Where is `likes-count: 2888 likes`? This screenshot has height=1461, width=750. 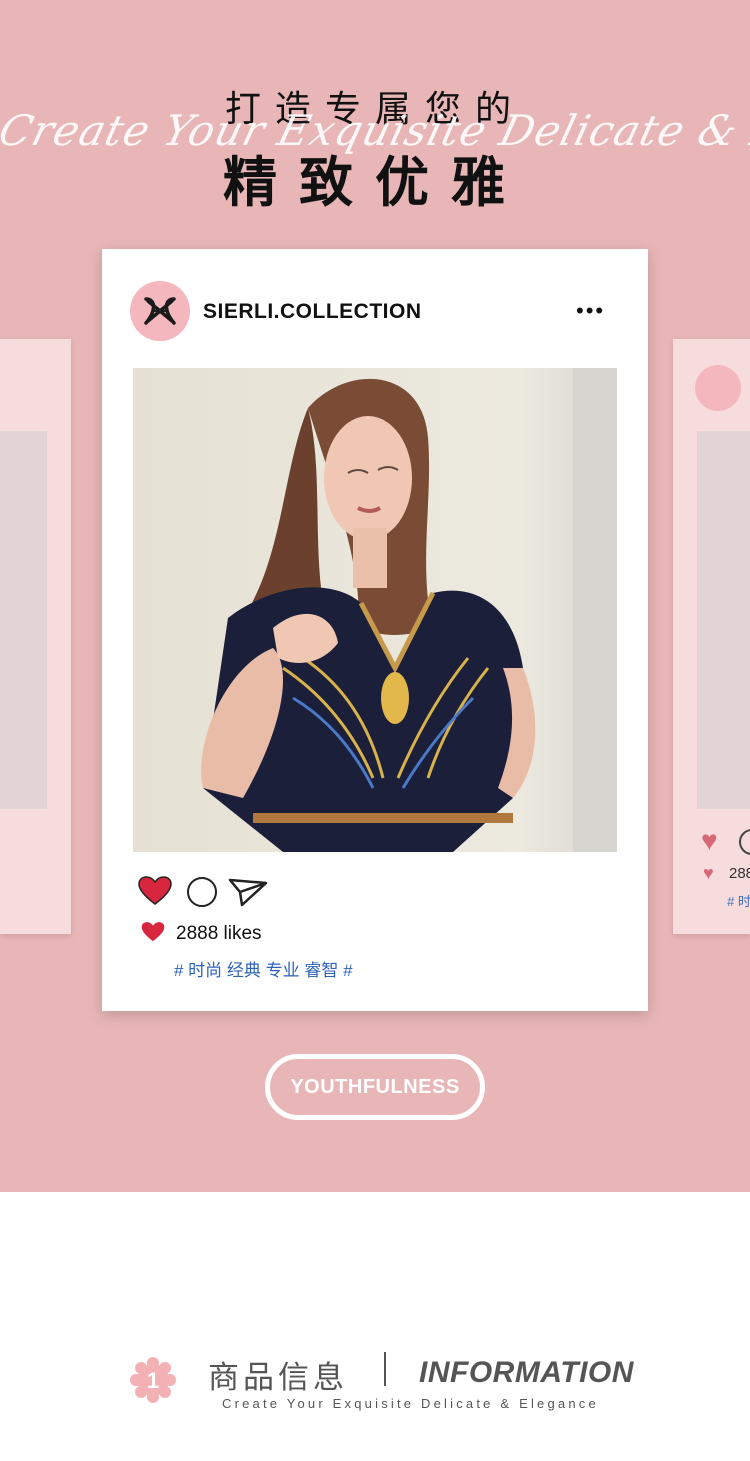
likes-count: 2888 likes is located at coordinates (219, 933).